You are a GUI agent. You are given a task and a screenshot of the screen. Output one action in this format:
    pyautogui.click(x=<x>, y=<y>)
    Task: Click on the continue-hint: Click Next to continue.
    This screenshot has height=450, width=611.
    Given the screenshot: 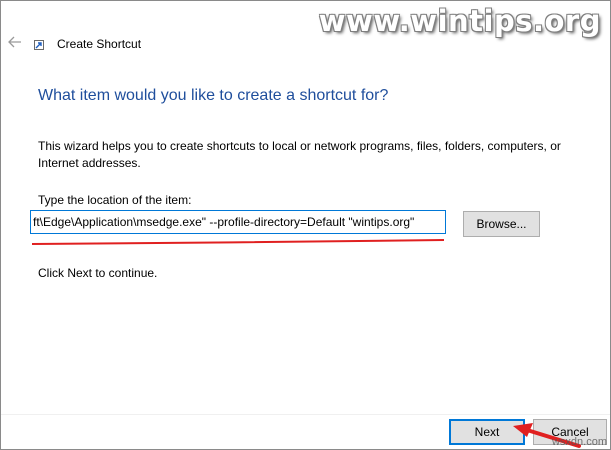 What is the action you would take?
    pyautogui.click(x=98, y=273)
    